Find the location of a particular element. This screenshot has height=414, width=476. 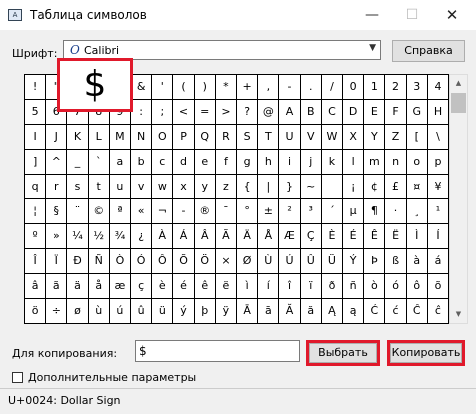

character-cell: N is located at coordinates (142, 137).